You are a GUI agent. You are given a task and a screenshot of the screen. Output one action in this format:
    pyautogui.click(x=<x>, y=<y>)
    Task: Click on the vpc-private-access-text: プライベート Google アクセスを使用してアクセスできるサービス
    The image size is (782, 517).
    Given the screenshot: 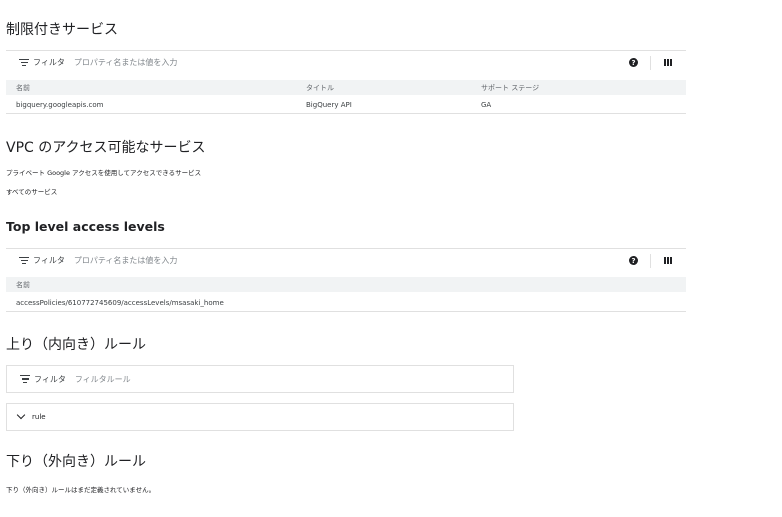 What is the action you would take?
    pyautogui.click(x=104, y=173)
    